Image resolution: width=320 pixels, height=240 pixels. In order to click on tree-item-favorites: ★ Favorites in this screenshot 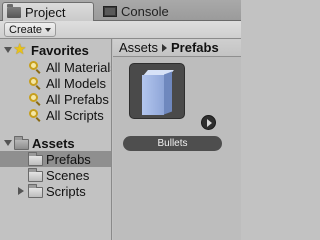, I will do `click(55, 49)`.